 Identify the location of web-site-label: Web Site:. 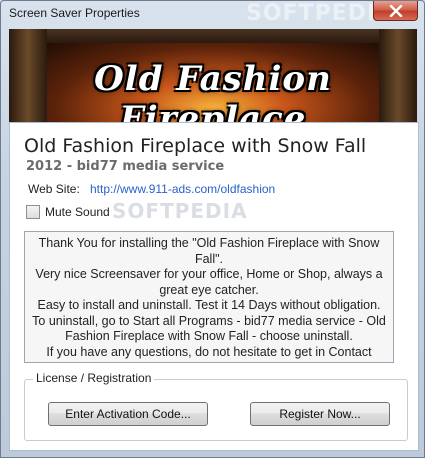
(54, 189).